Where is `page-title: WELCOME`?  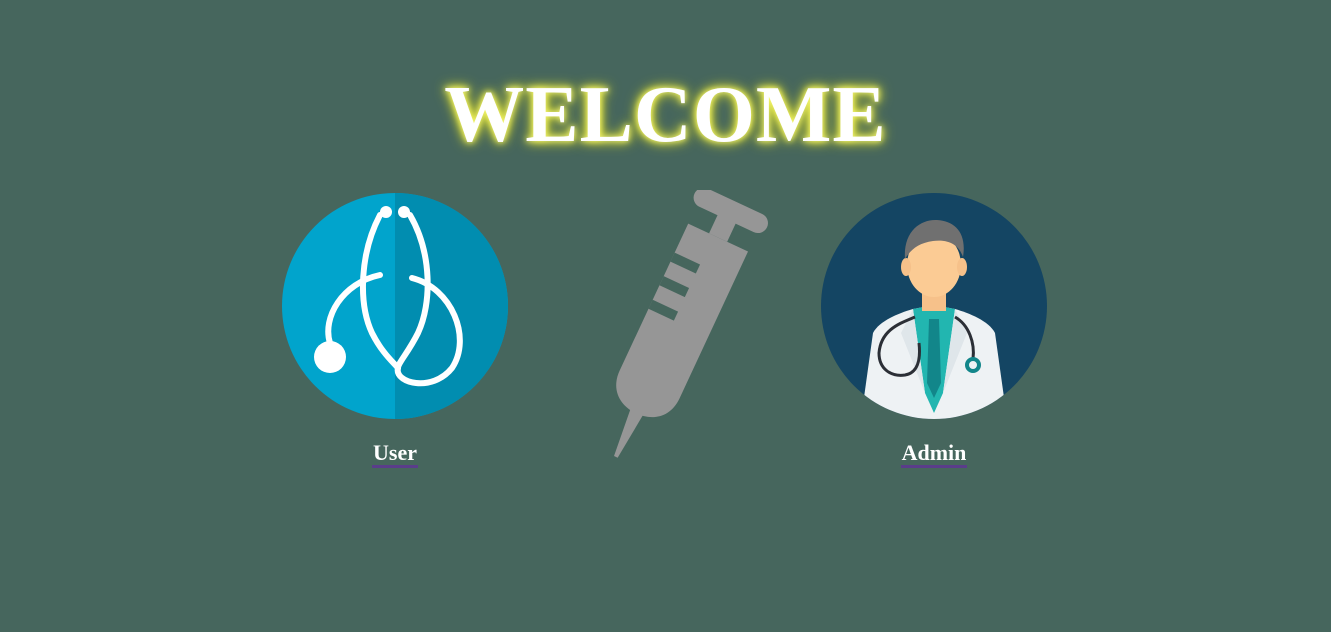
page-title: WELCOME is located at coordinates (665, 115).